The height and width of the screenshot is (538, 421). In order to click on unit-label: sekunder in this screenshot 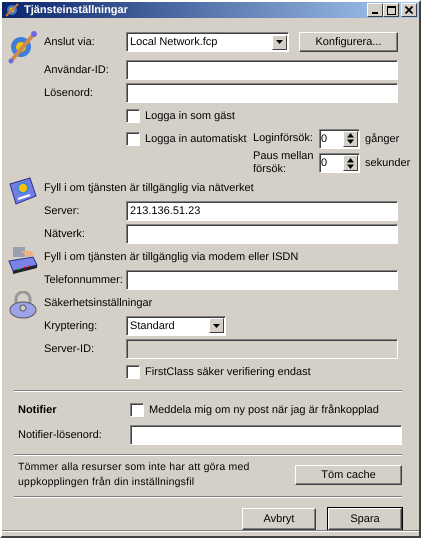, I will do `click(387, 163)`.